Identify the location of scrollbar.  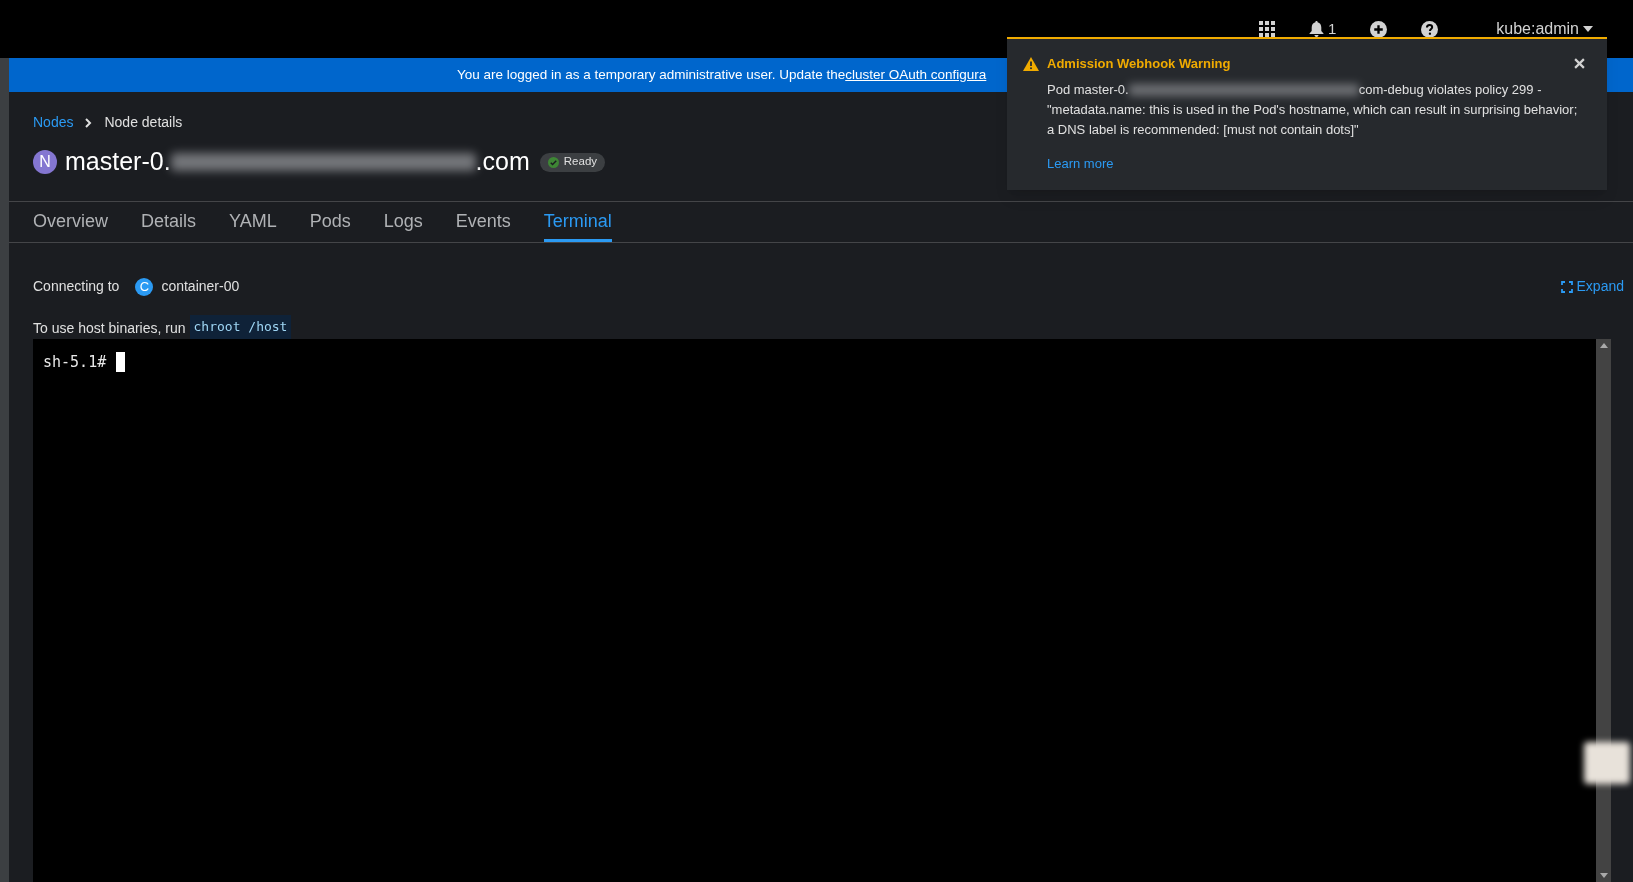
(1603, 610).